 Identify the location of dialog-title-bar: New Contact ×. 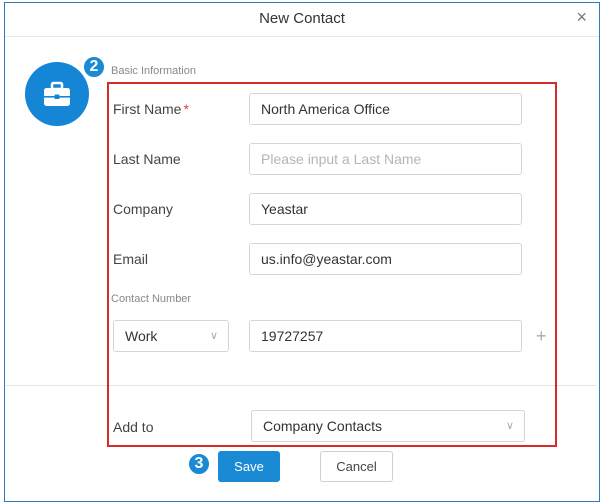
(302, 20).